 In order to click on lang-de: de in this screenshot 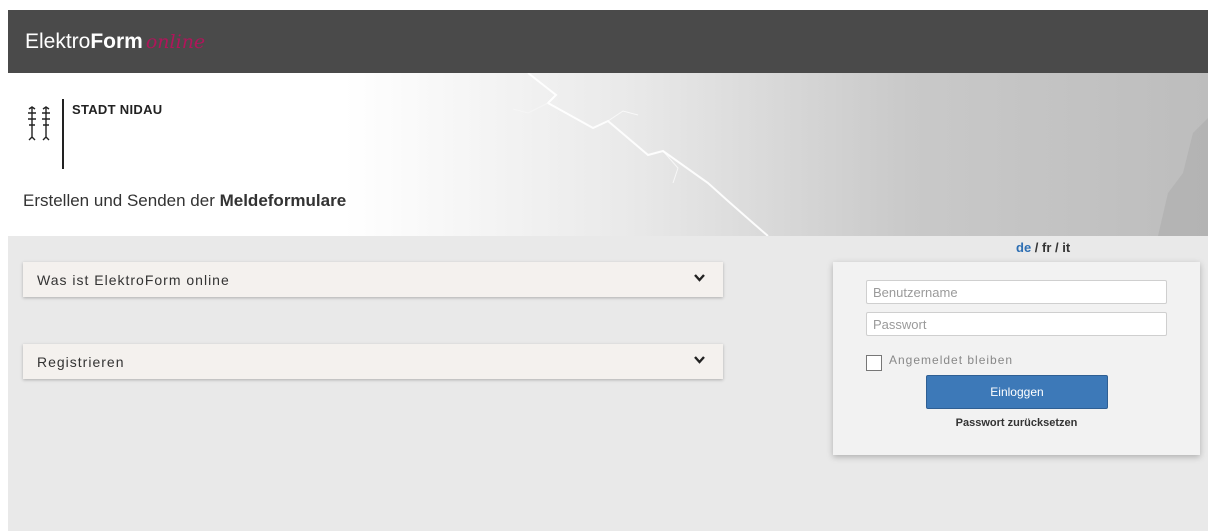, I will do `click(1023, 247)`.